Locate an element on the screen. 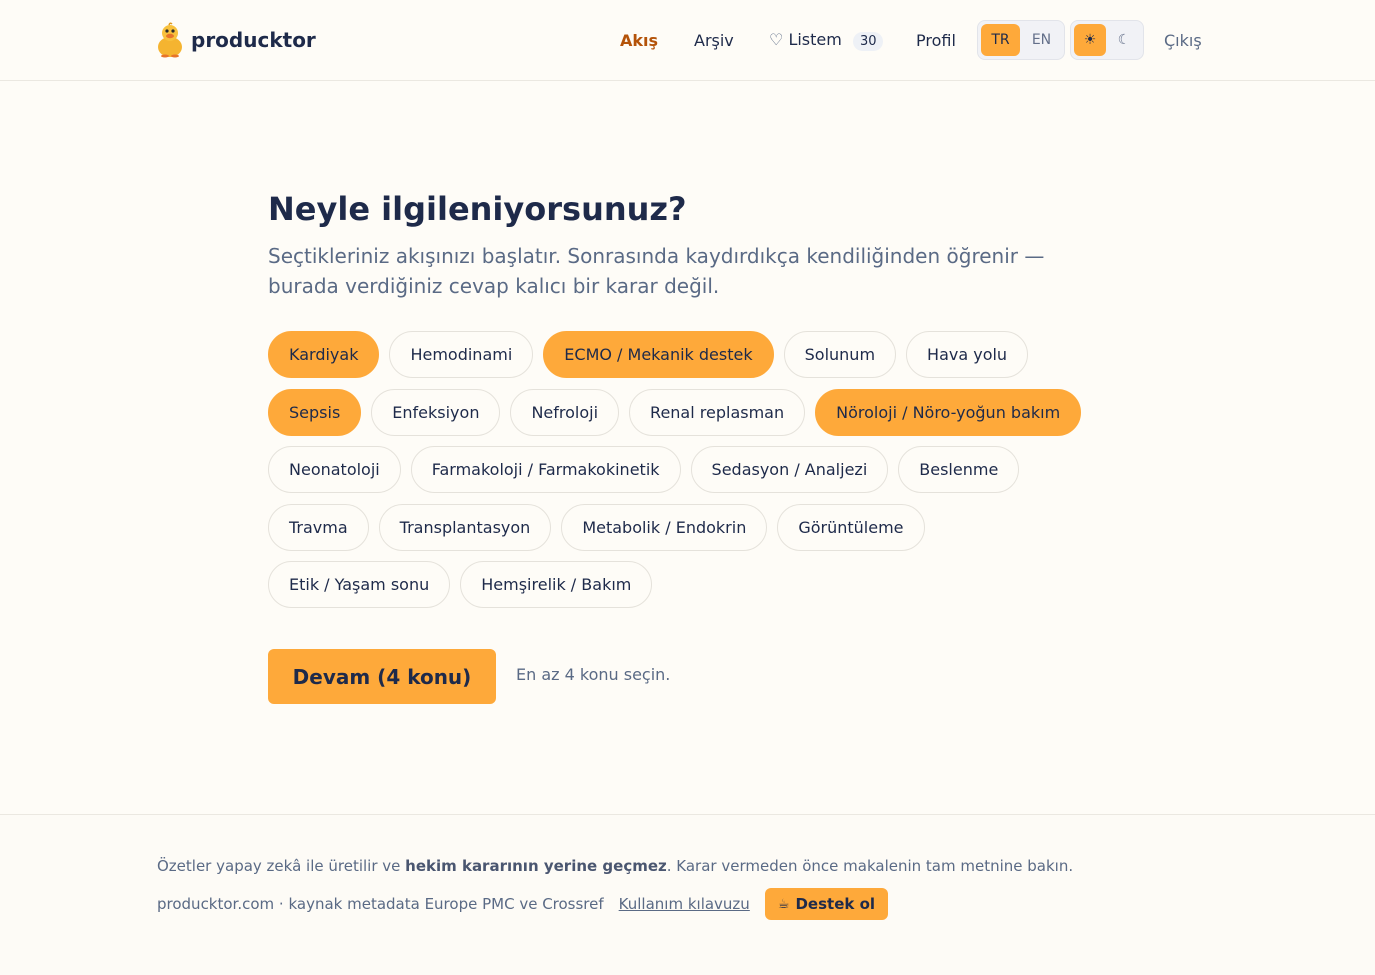 The width and height of the screenshot is (1375, 975). nav-list: ♡ Listem 30 is located at coordinates (826, 40).